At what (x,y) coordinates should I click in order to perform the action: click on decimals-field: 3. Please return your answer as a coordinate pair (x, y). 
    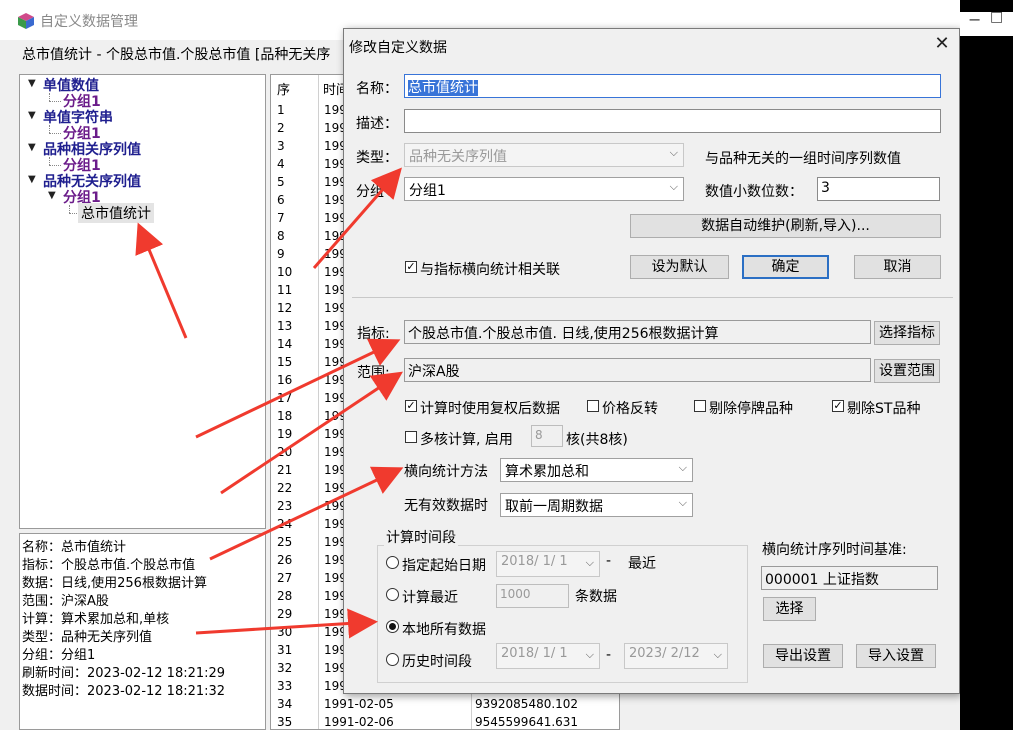
    Looking at the image, I should click on (878, 189).